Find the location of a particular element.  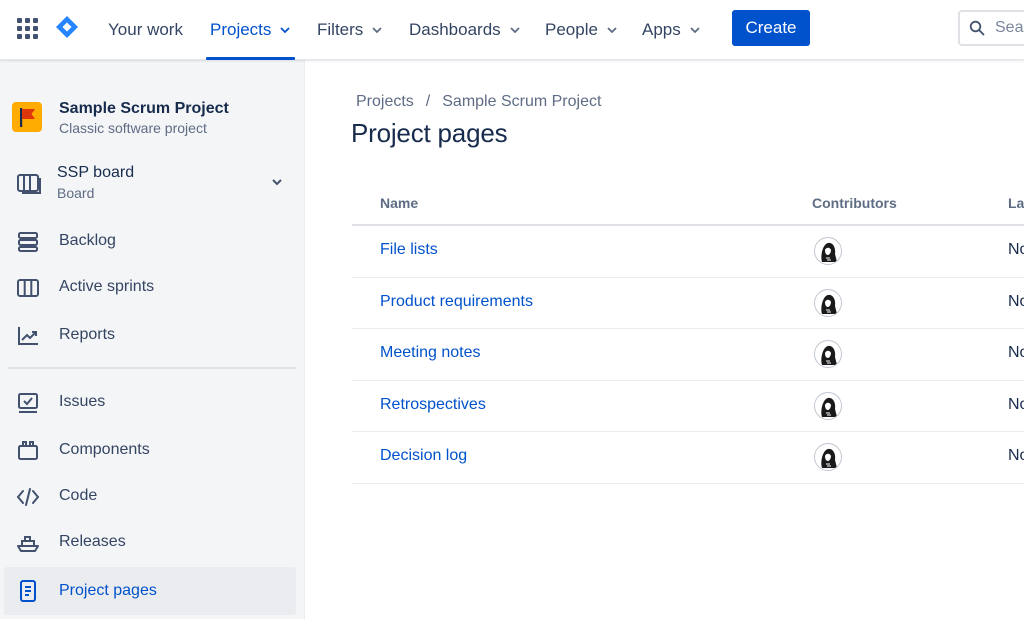

page-link: File lists is located at coordinates (409, 250).